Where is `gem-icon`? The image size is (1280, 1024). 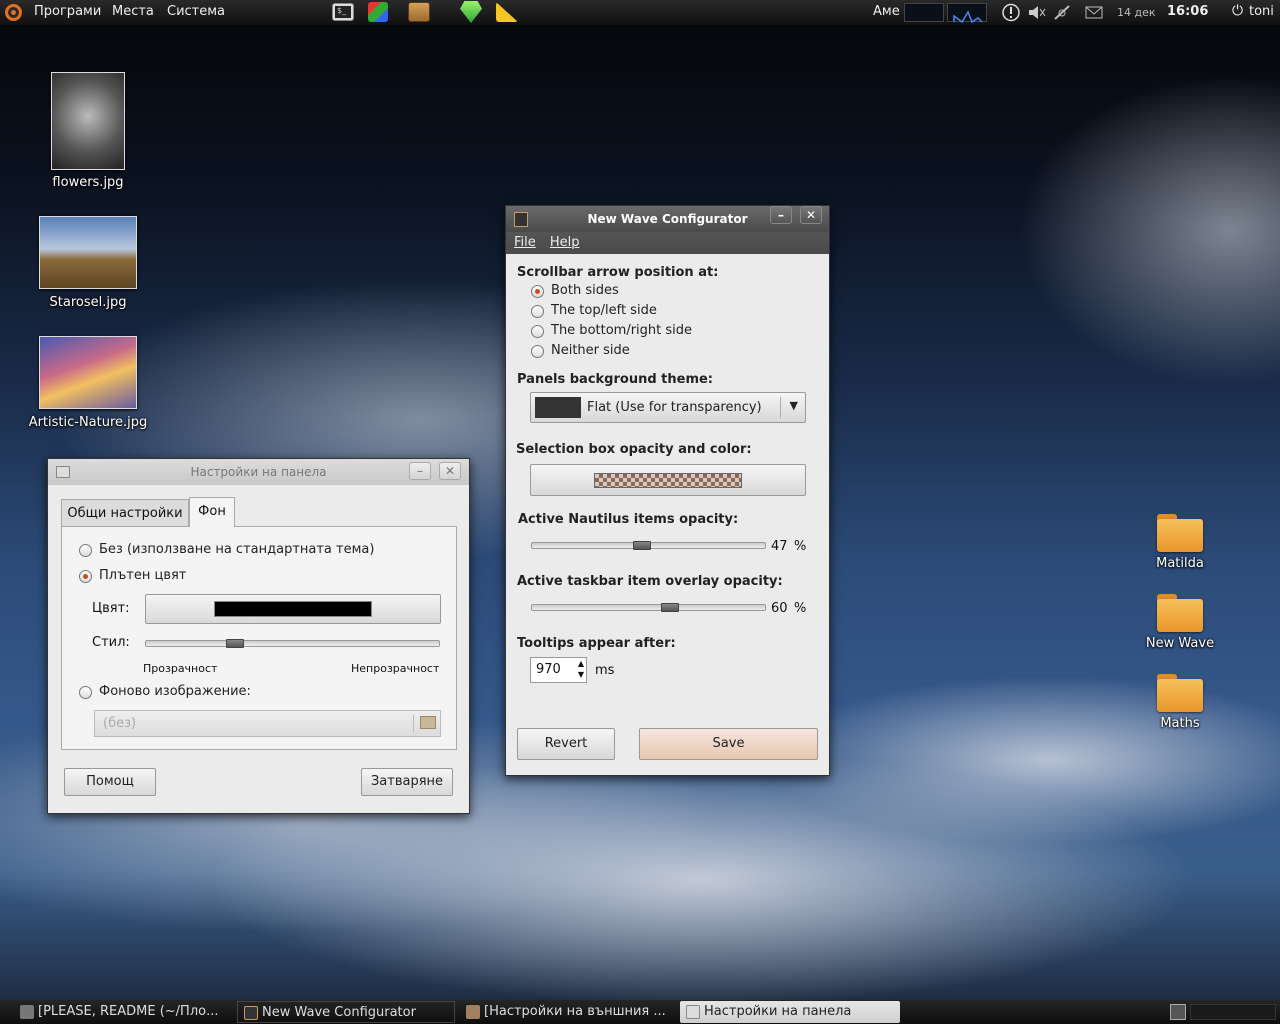 gem-icon is located at coordinates (471, 12).